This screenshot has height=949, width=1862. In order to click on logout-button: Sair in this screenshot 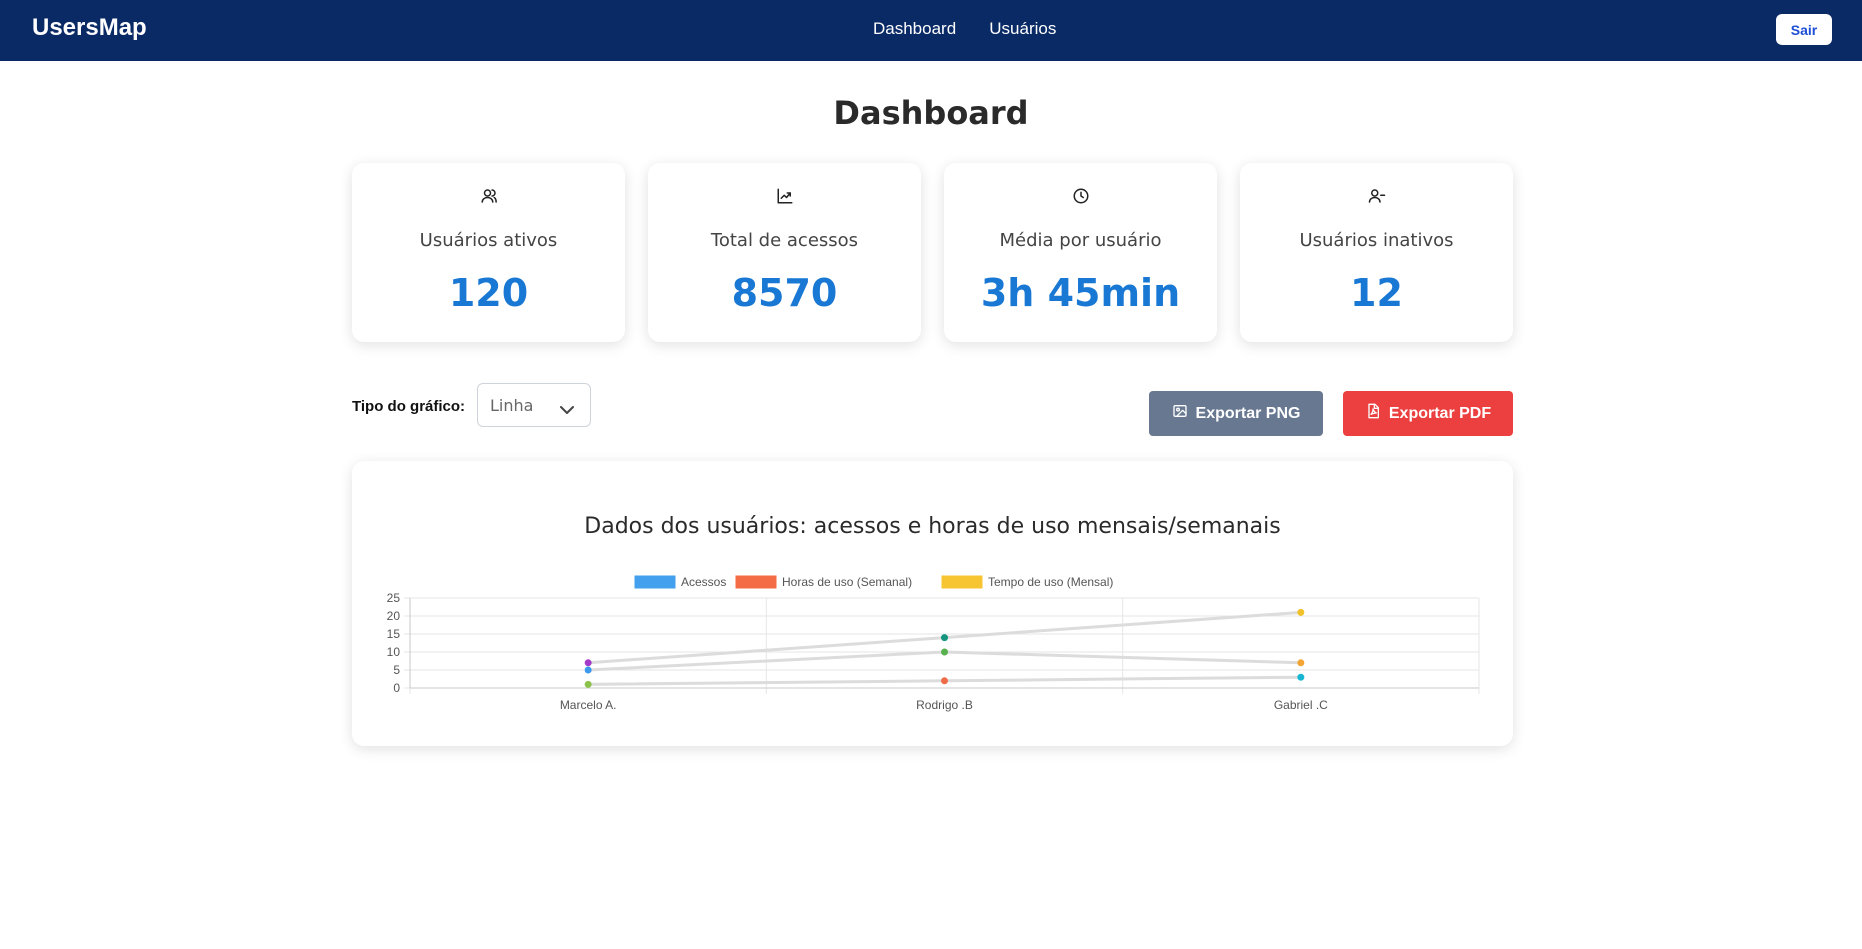, I will do `click(1804, 29)`.